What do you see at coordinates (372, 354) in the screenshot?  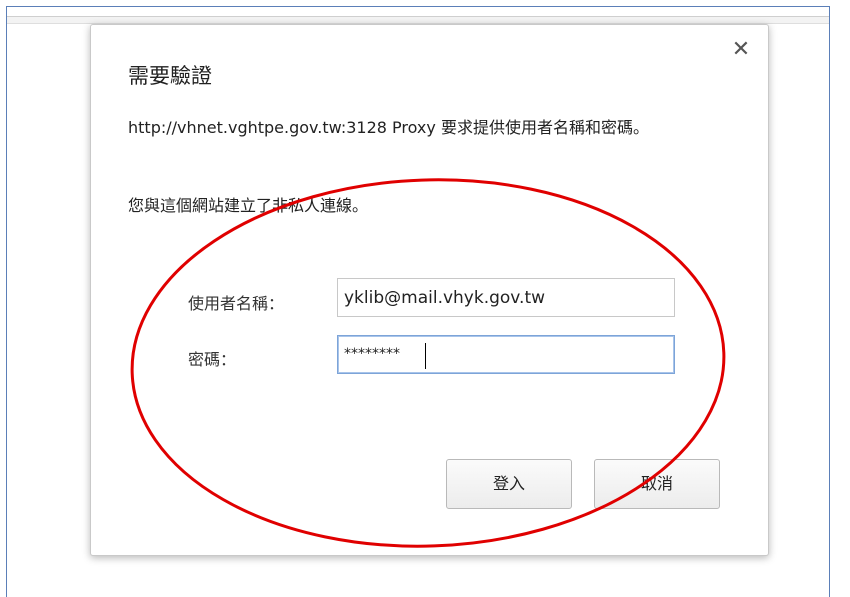 I see `password-masked-value: ********` at bounding box center [372, 354].